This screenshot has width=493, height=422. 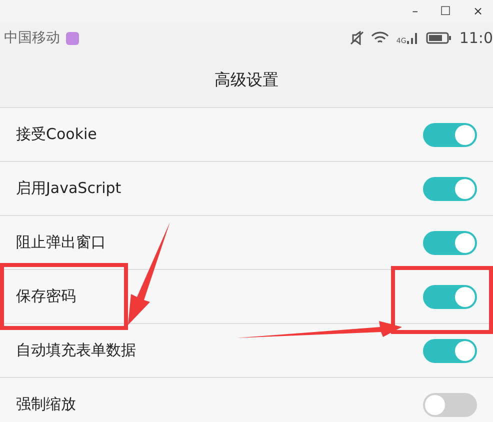 I want to click on setting-label: 强制缩放, so click(x=46, y=404).